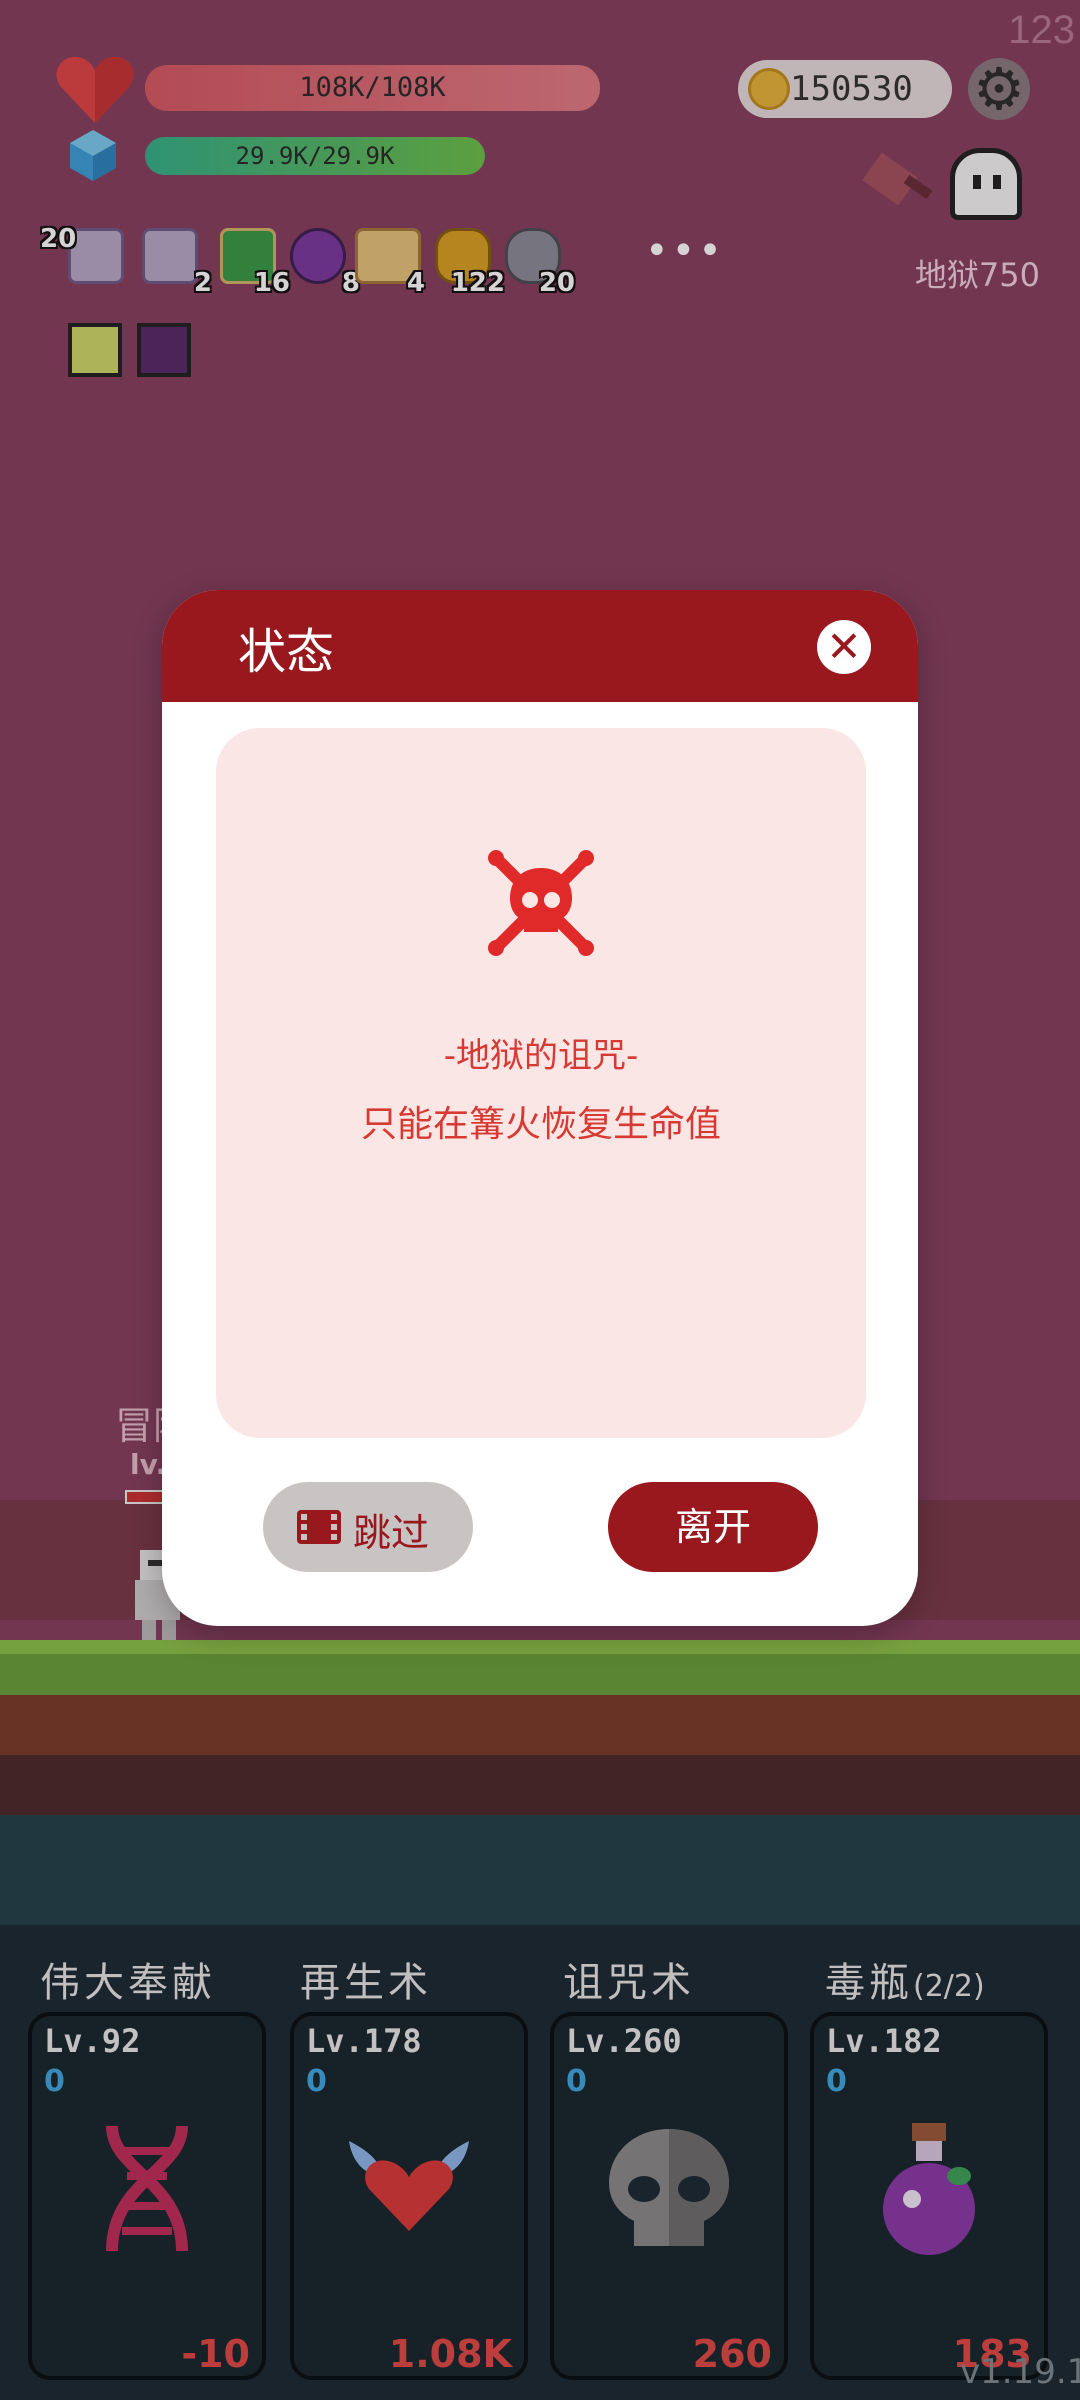  Describe the element at coordinates (390, 263) in the screenshot. I see `inventory-item: 4` at that location.